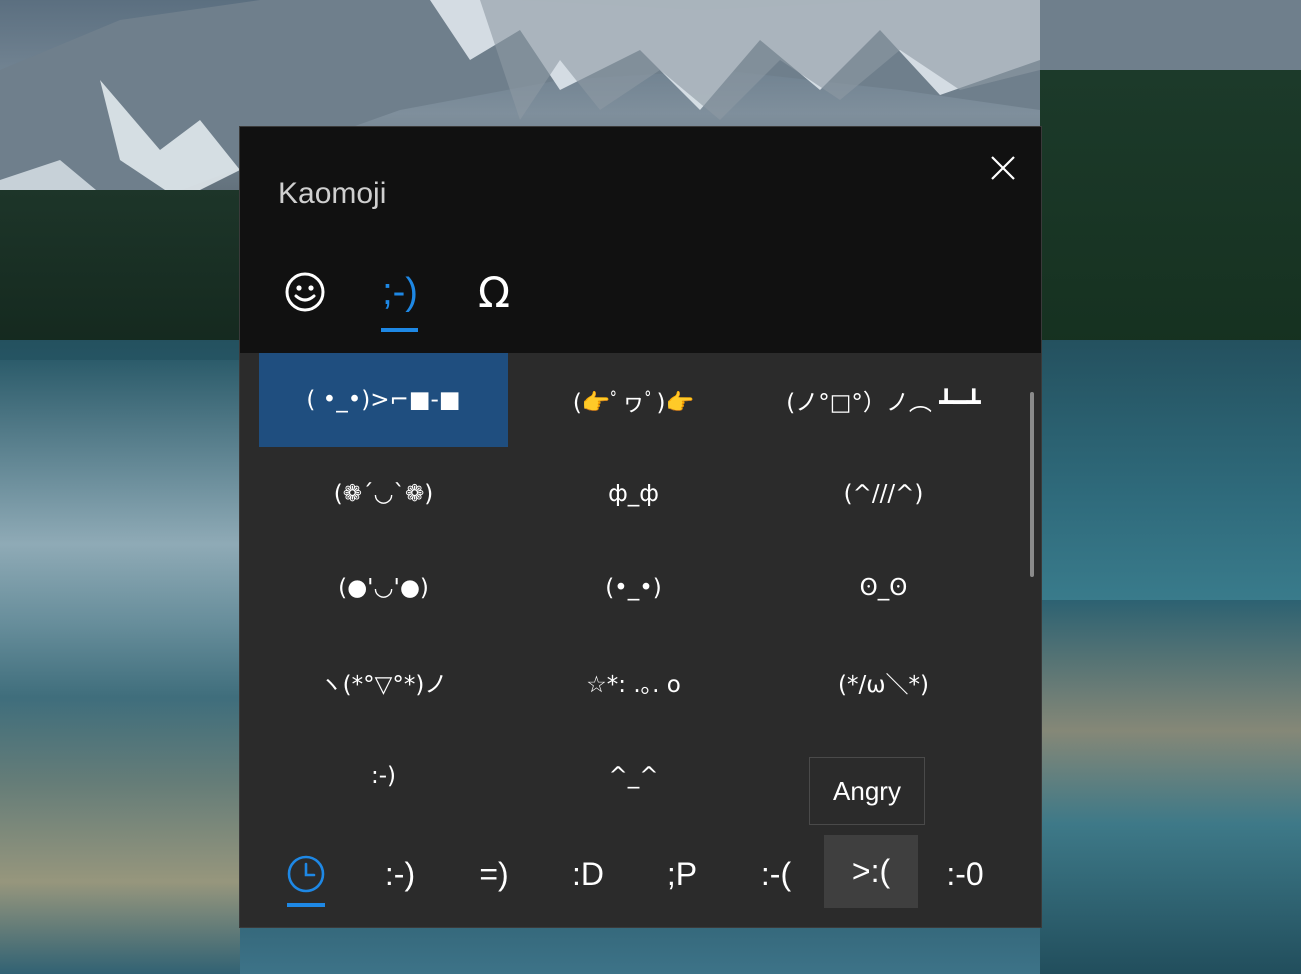 This screenshot has width=1301, height=974. I want to click on category-tongue: ;P, so click(682, 874).